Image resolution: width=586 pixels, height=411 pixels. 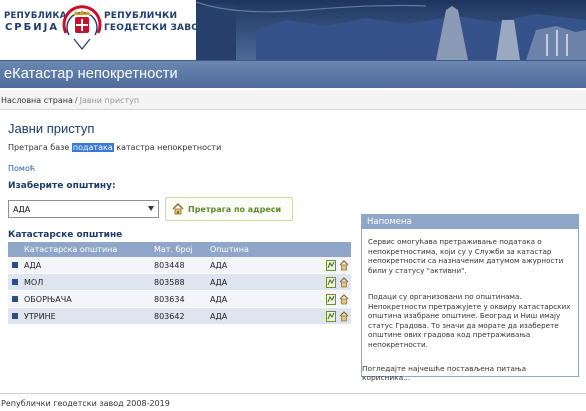 What do you see at coordinates (293, 100) in the screenshot?
I see `breadcrumb: Насловна страна / Јавни приступ` at bounding box center [293, 100].